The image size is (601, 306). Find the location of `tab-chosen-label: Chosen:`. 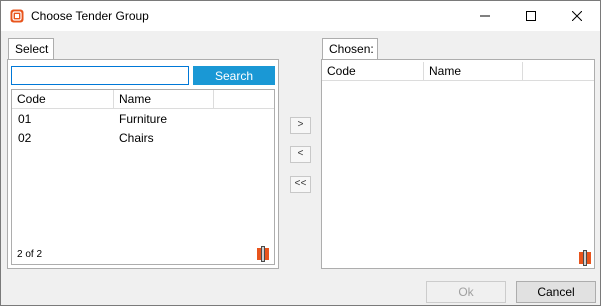

tab-chosen-label: Chosen: is located at coordinates (351, 49).